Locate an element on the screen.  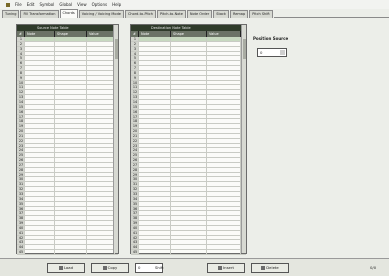
menu-item: File is located at coordinates (18, 4).